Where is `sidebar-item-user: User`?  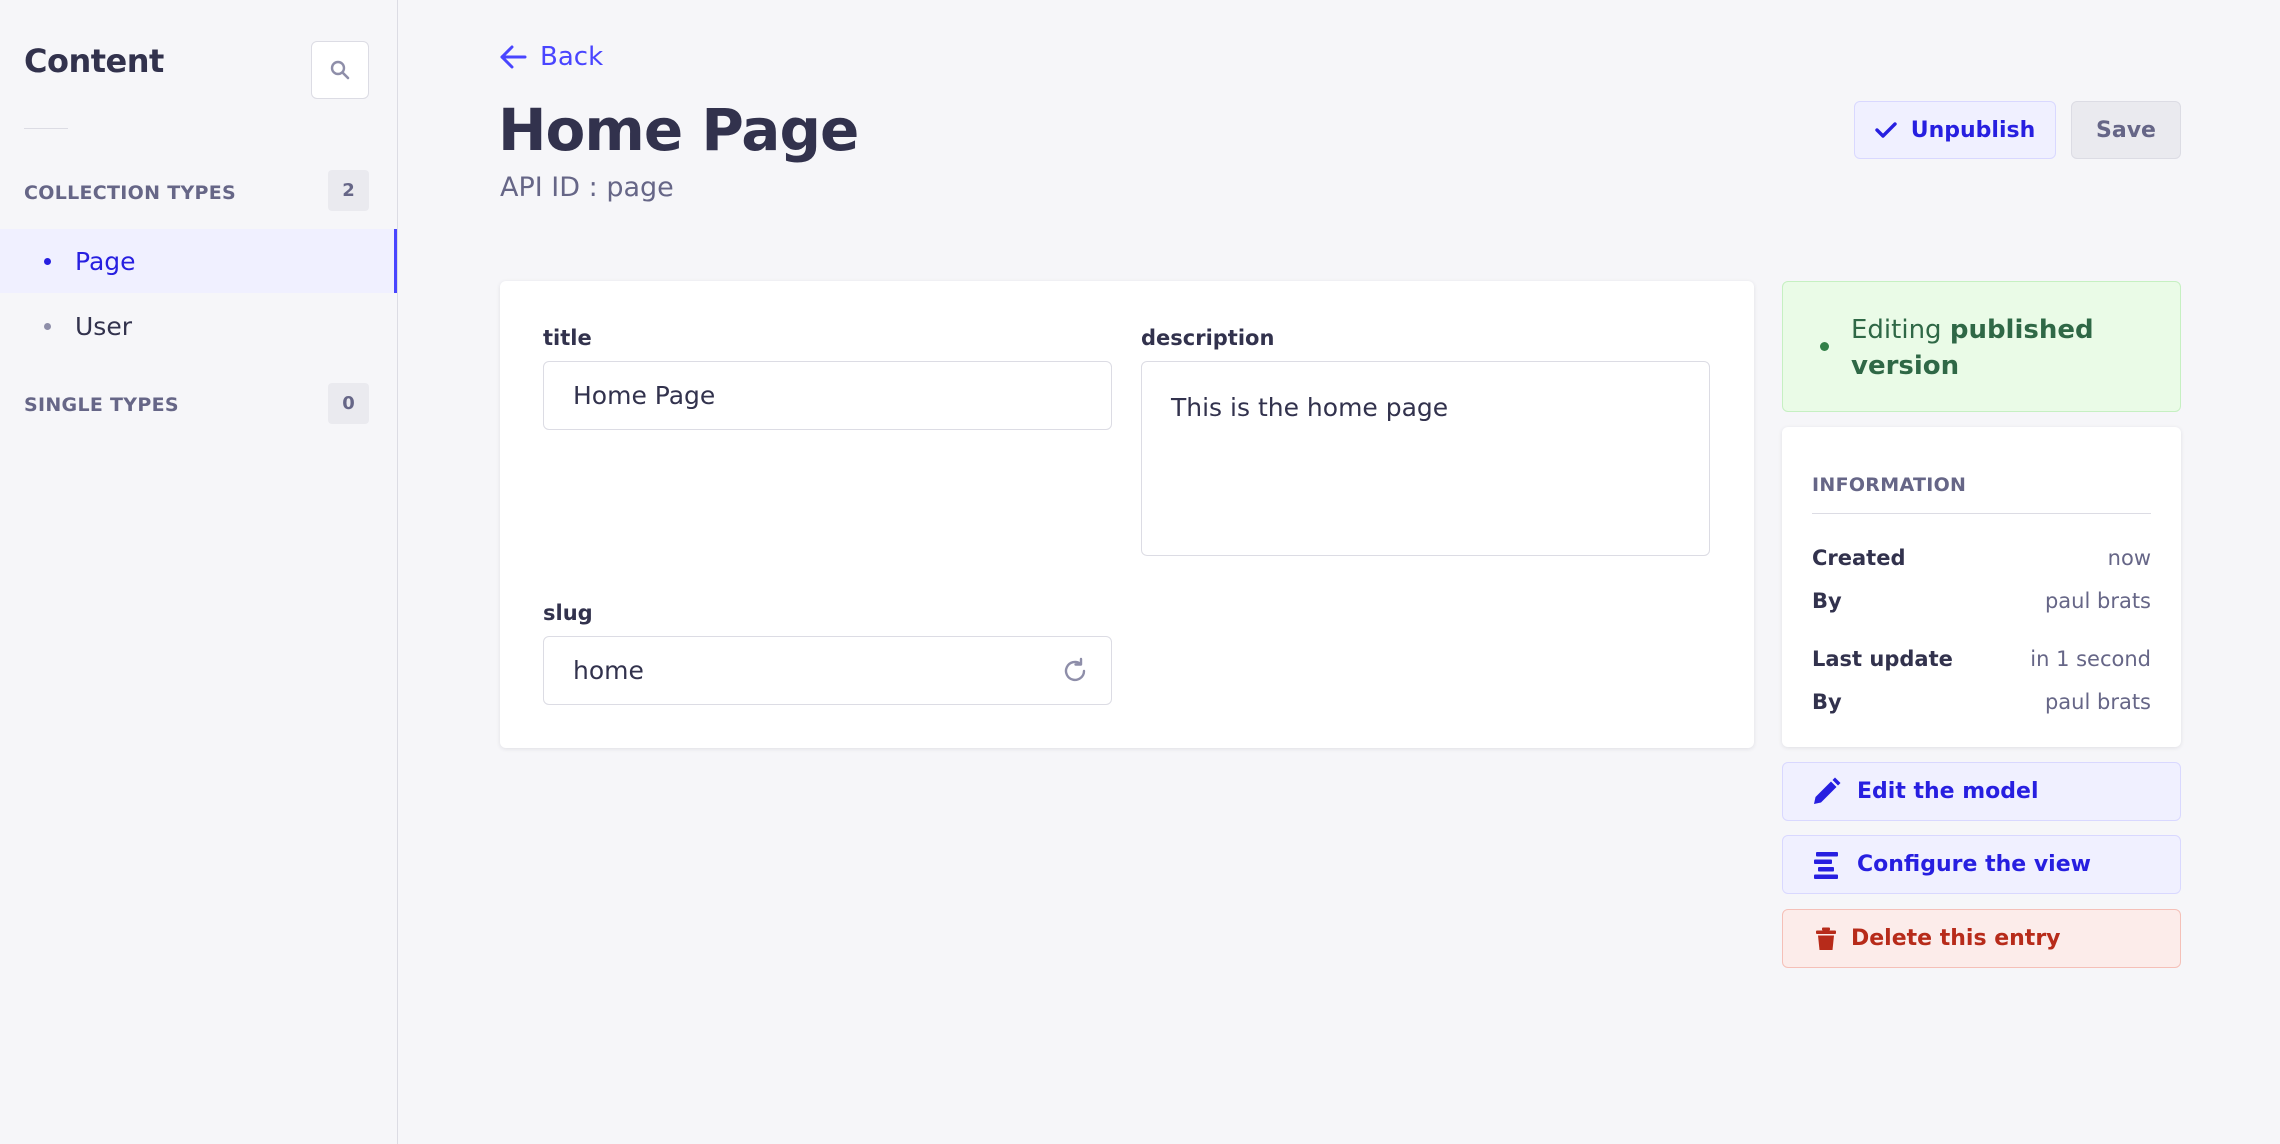
sidebar-item-user: User is located at coordinates (198, 326).